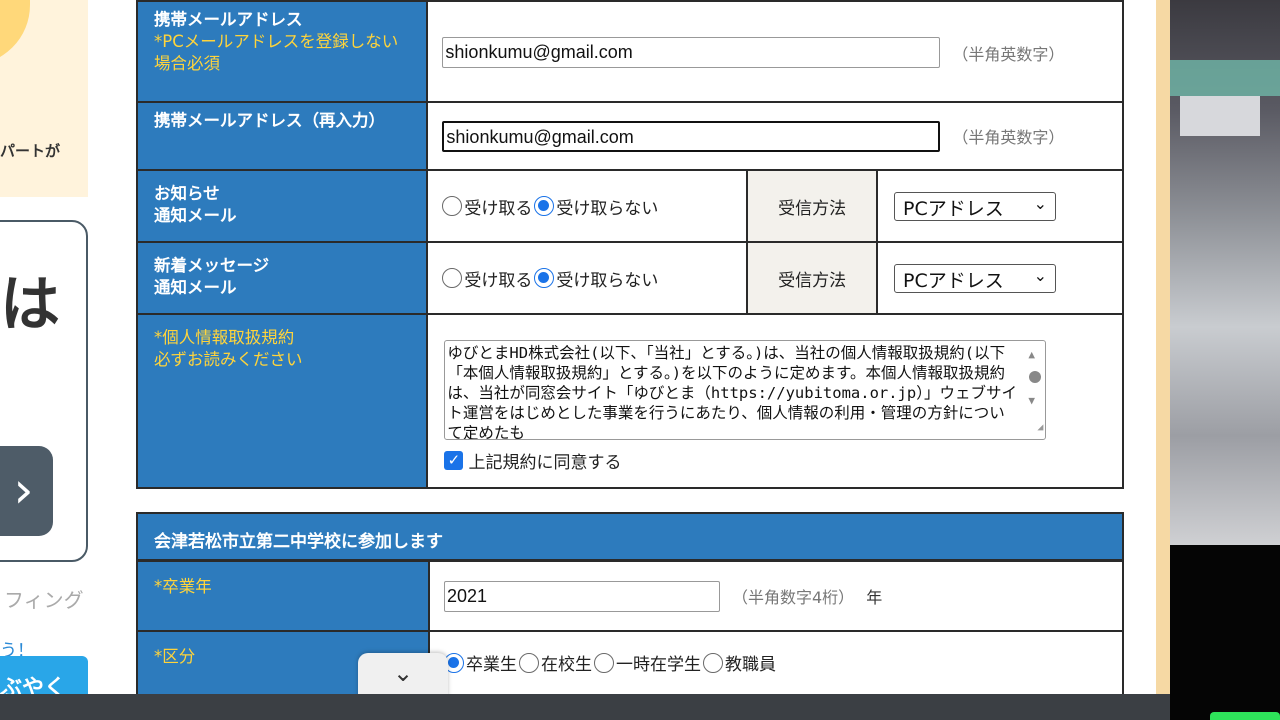 The height and width of the screenshot is (720, 1280). What do you see at coordinates (582, 596) in the screenshot?
I see `grad-year-input: 2021` at bounding box center [582, 596].